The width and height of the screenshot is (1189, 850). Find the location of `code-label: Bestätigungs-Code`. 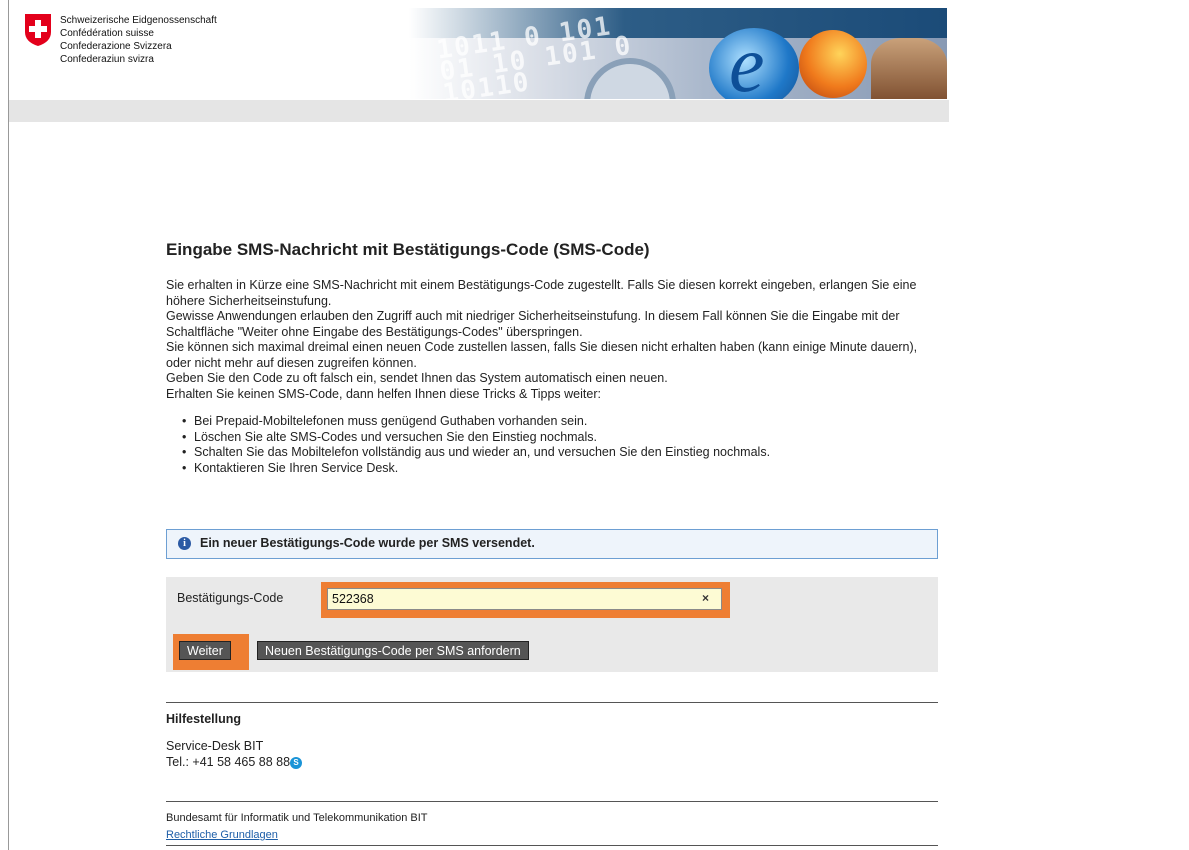

code-label: Bestätigungs-Code is located at coordinates (230, 598).